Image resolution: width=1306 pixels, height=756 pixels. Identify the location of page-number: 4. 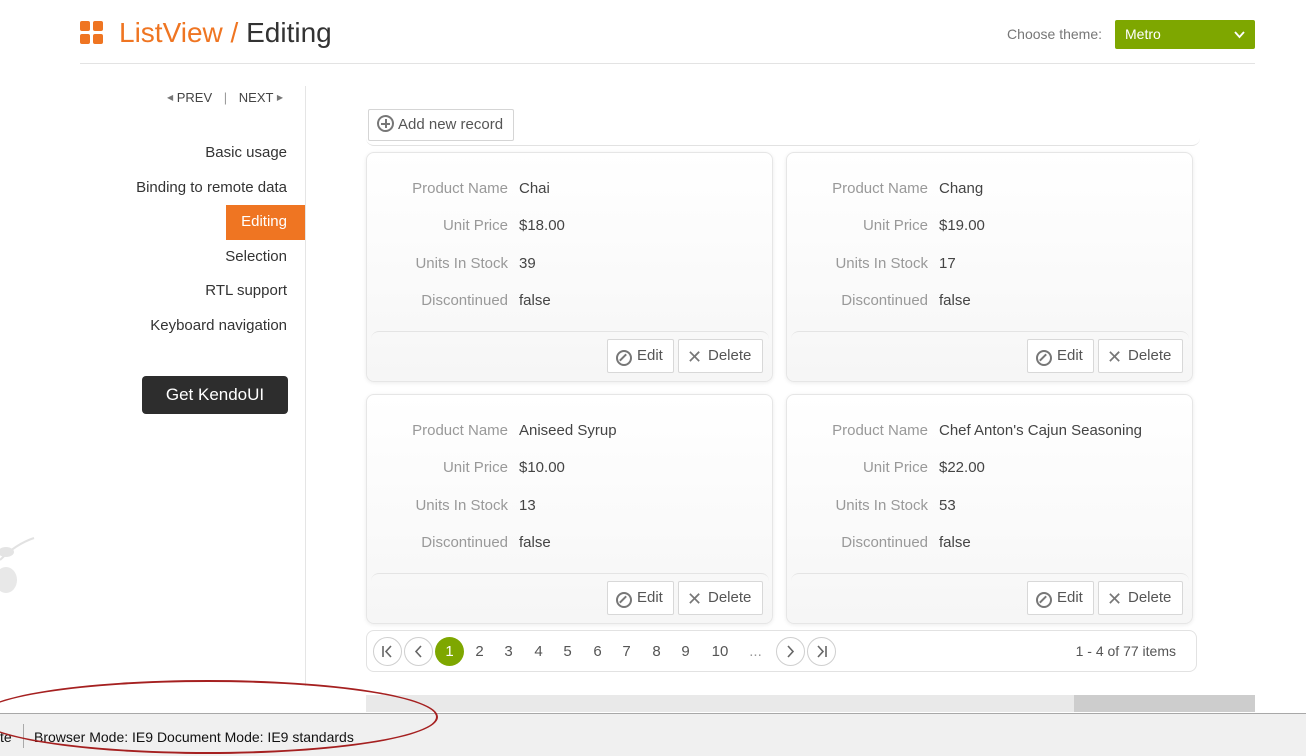
(538, 651).